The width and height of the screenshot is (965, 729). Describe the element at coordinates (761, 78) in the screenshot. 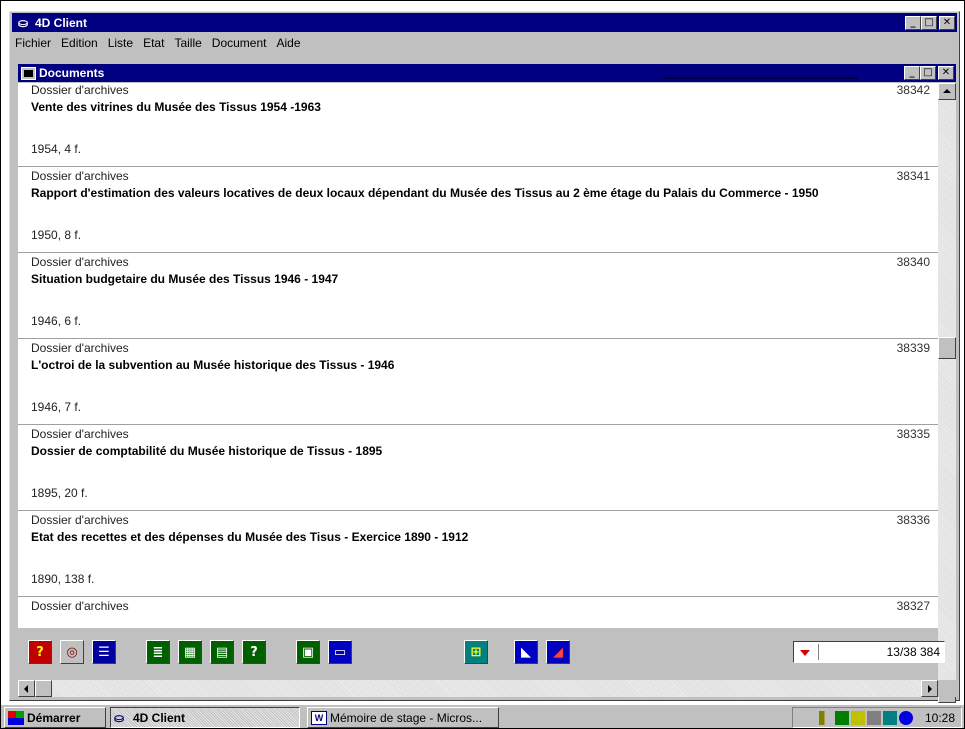

I see `titlebar-divider` at that location.